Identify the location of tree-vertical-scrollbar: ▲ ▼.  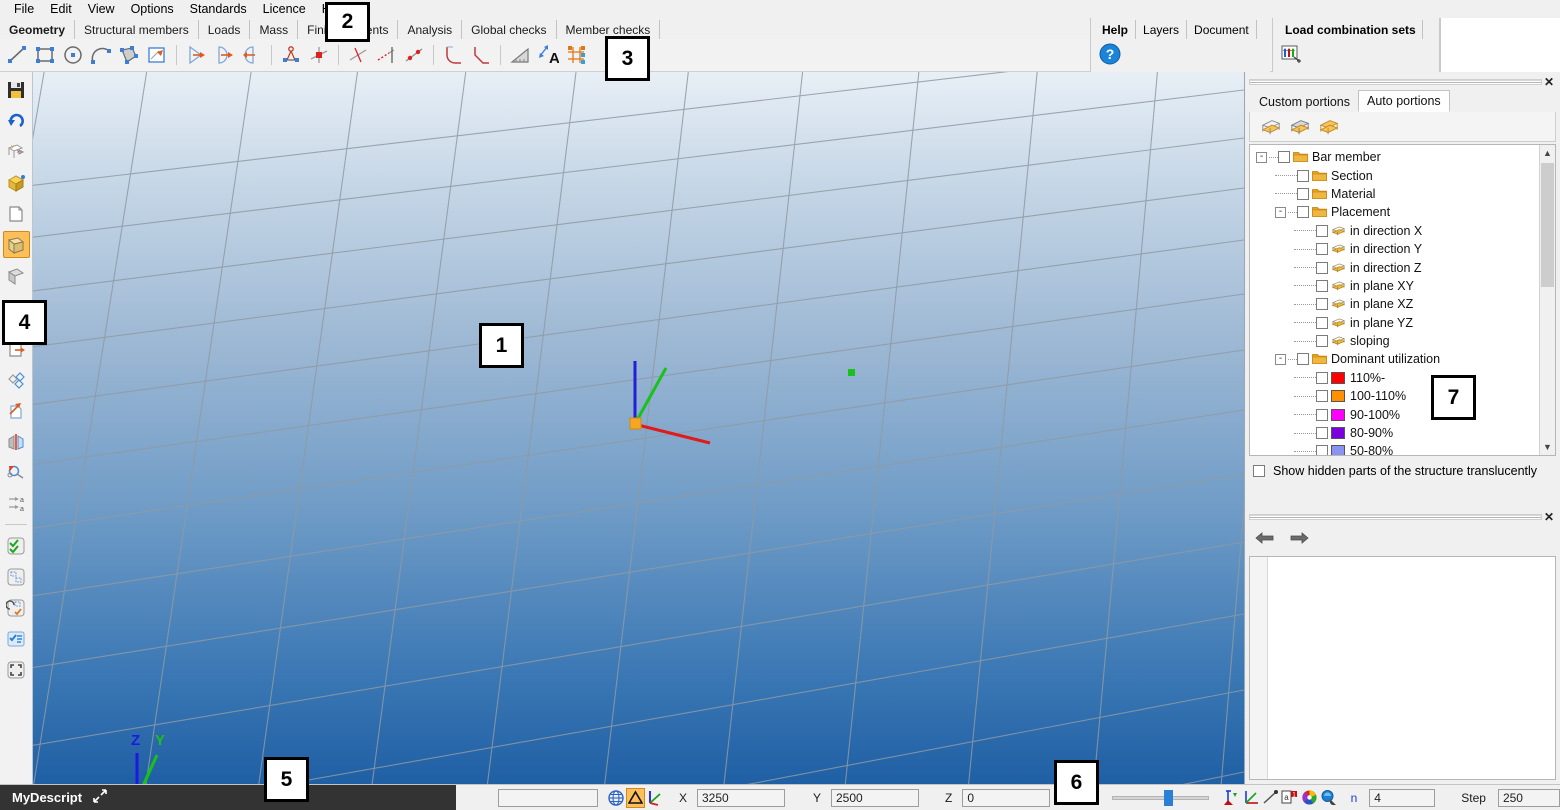
(1547, 300).